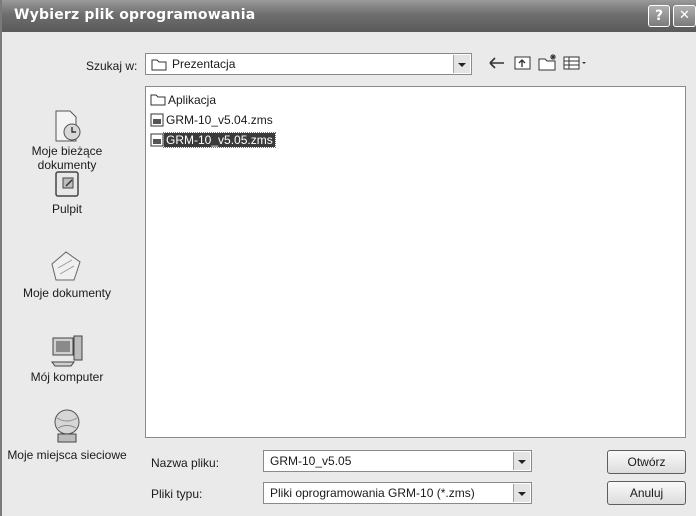 The image size is (696, 516). Describe the element at coordinates (192, 99) in the screenshot. I see `file-name: Aplikacja` at that location.